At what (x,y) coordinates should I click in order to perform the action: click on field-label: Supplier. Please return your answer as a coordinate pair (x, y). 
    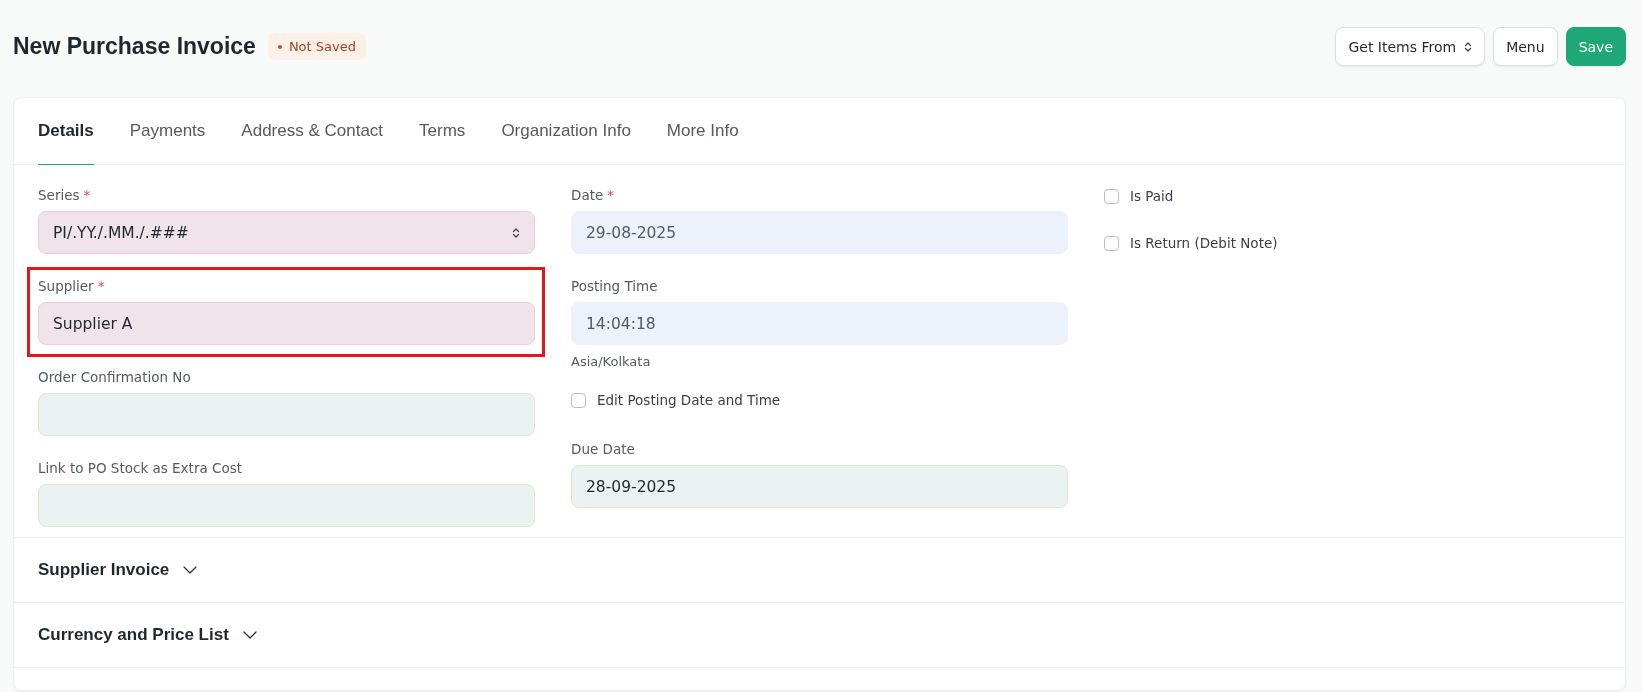
    Looking at the image, I should click on (66, 286).